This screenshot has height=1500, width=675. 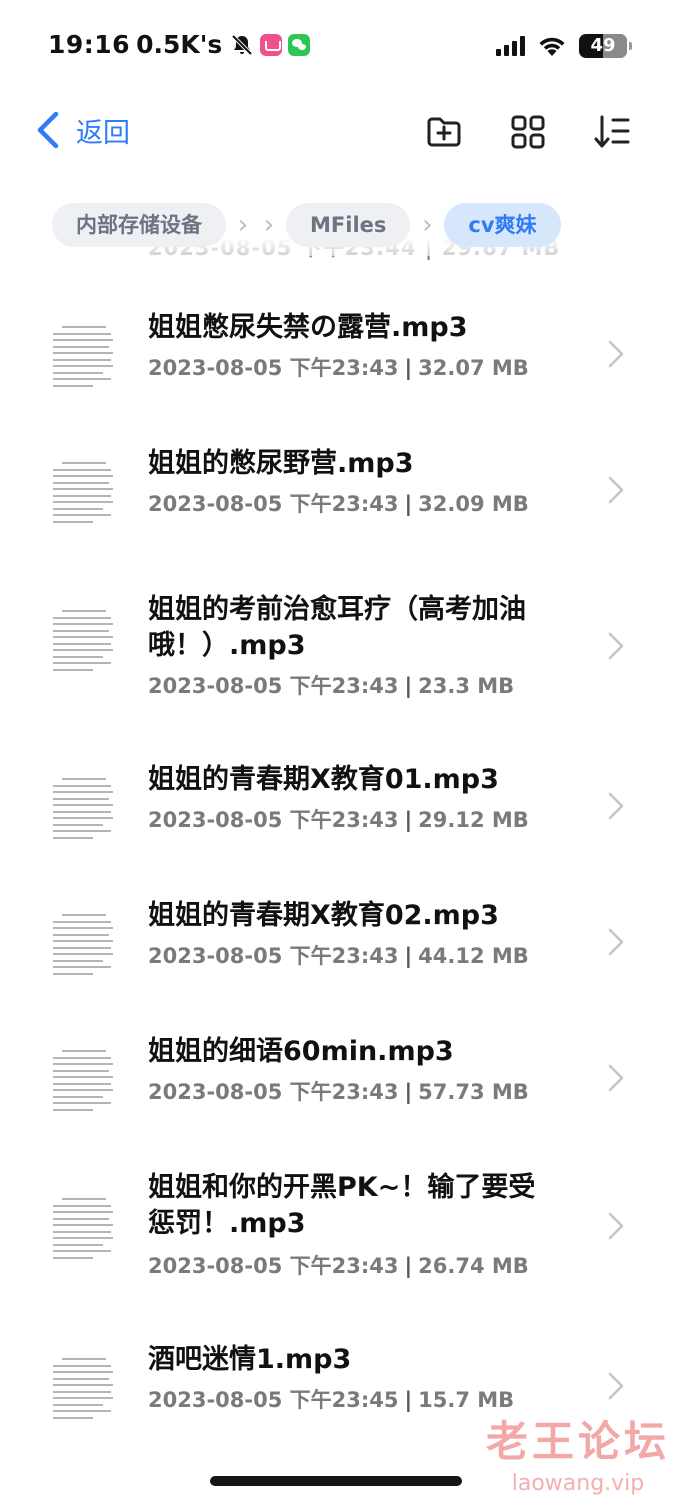 What do you see at coordinates (337, 627) in the screenshot?
I see `file-name: 姐姐的考前治愈耳疗（高考加油哦！）.mp3` at bounding box center [337, 627].